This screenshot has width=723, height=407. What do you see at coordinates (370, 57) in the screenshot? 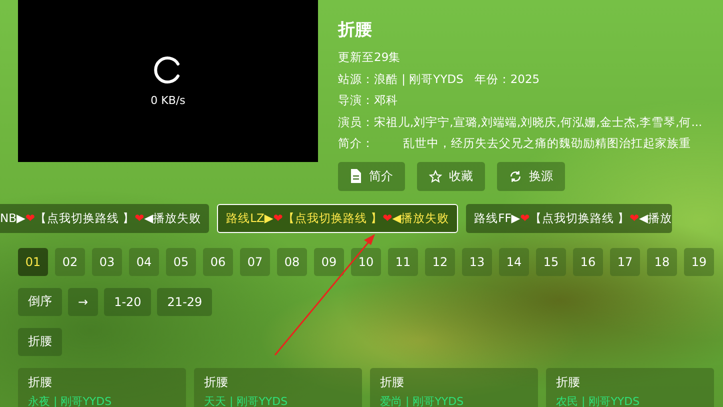
I see `info-line: 更新至29集` at bounding box center [370, 57].